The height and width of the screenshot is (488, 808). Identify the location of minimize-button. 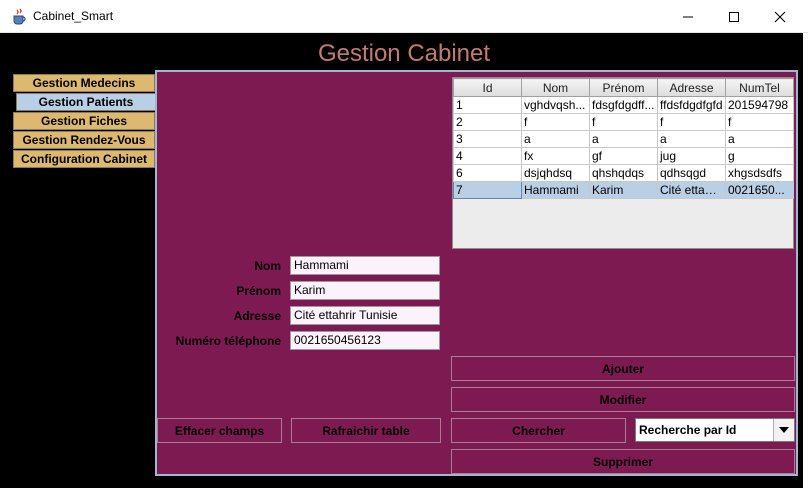
(688, 16).